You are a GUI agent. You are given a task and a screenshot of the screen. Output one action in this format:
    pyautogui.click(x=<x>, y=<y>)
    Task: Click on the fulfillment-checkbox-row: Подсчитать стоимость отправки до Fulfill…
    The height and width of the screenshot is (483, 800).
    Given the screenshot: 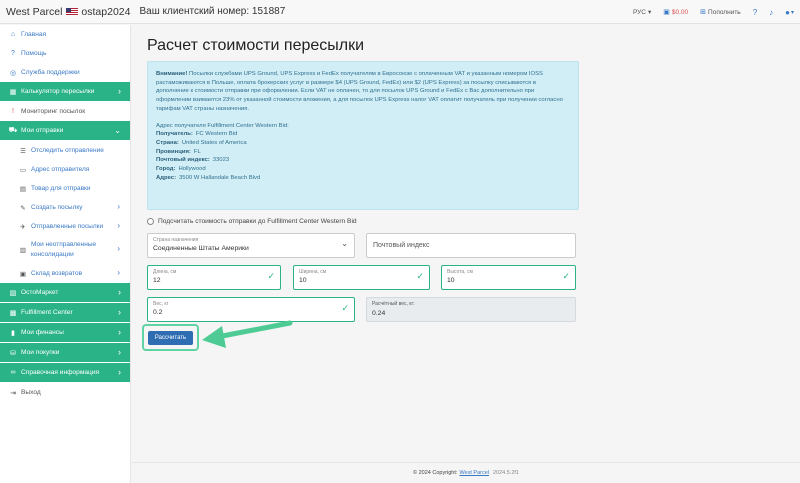 What is the action you would take?
    pyautogui.click(x=252, y=221)
    